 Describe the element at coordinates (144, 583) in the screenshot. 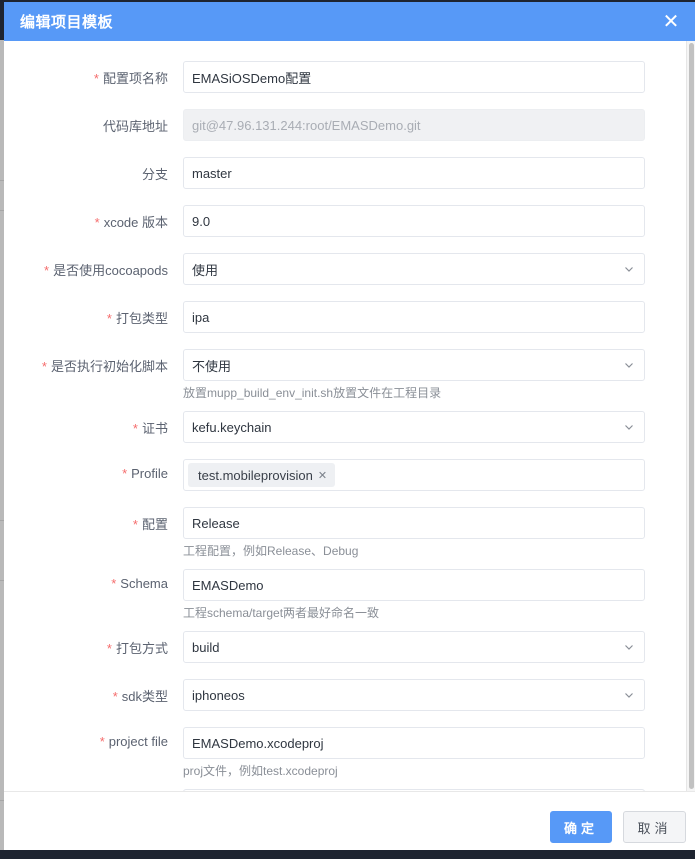

I see `field-label: Schema` at that location.